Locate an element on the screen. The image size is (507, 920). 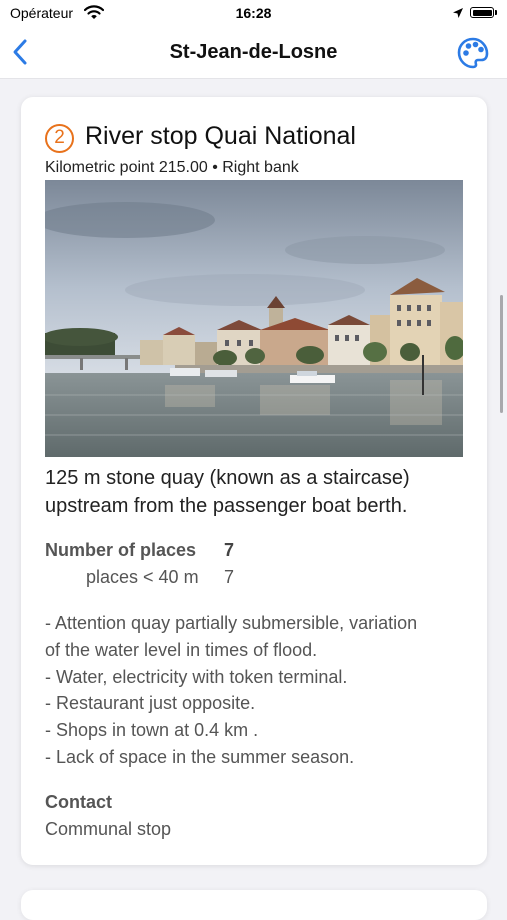
status-bar: Opérateur 16:28 is located at coordinates (253, 14).